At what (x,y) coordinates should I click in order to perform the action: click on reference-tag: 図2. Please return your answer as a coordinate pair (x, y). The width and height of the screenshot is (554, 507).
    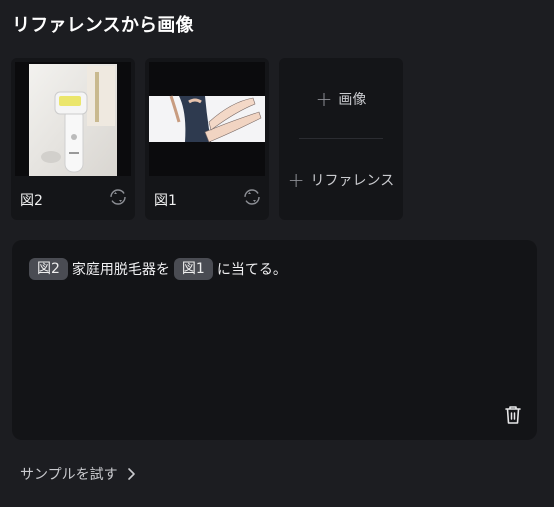
    Looking at the image, I should click on (48, 269).